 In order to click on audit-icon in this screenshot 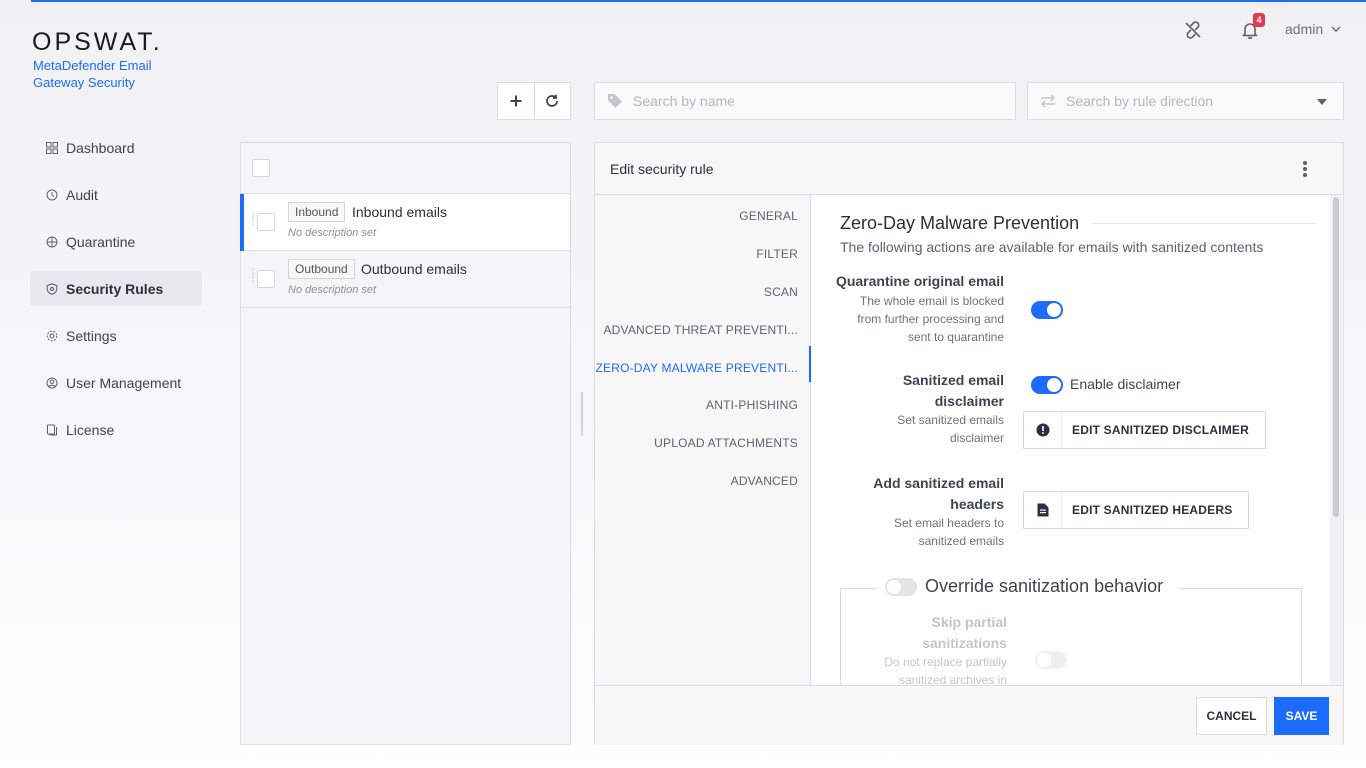, I will do `click(52, 195)`.